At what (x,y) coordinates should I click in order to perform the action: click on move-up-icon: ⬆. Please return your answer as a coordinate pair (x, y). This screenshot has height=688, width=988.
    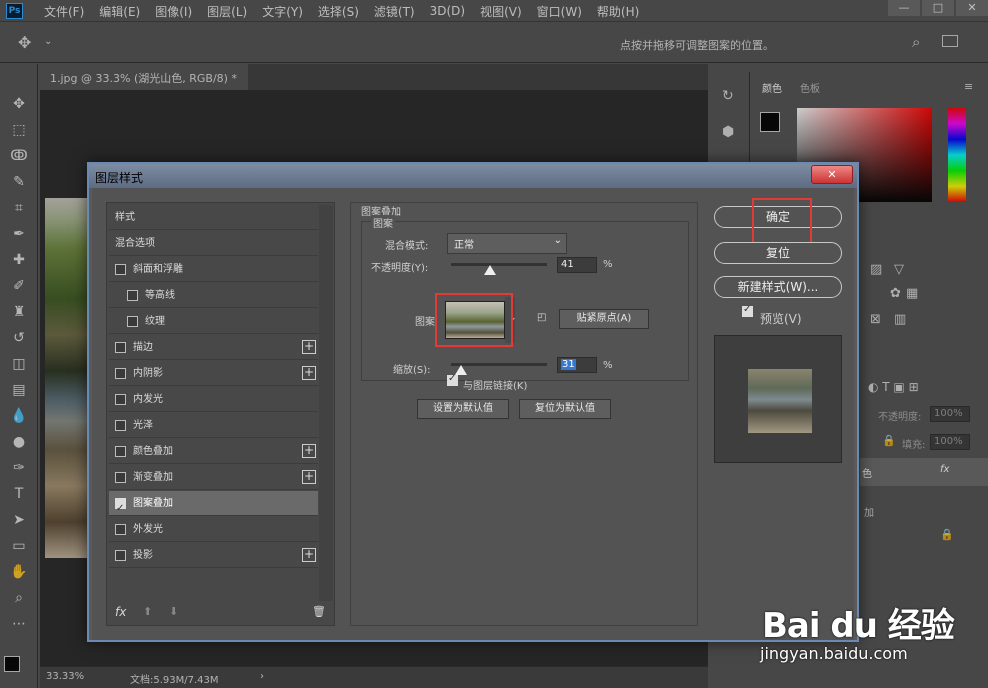
    Looking at the image, I should click on (147, 611).